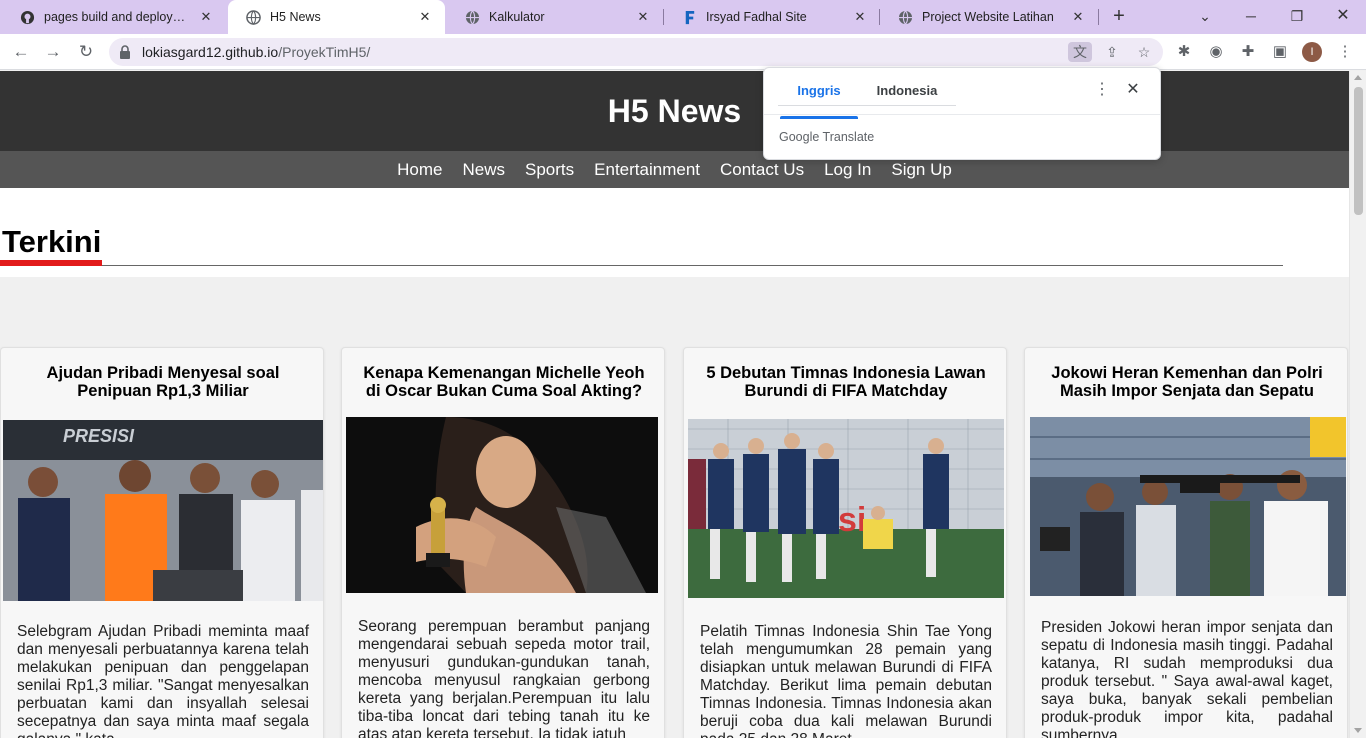 The image size is (1366, 738). I want to click on url-host: lokiasgard12.github.io, so click(210, 52).